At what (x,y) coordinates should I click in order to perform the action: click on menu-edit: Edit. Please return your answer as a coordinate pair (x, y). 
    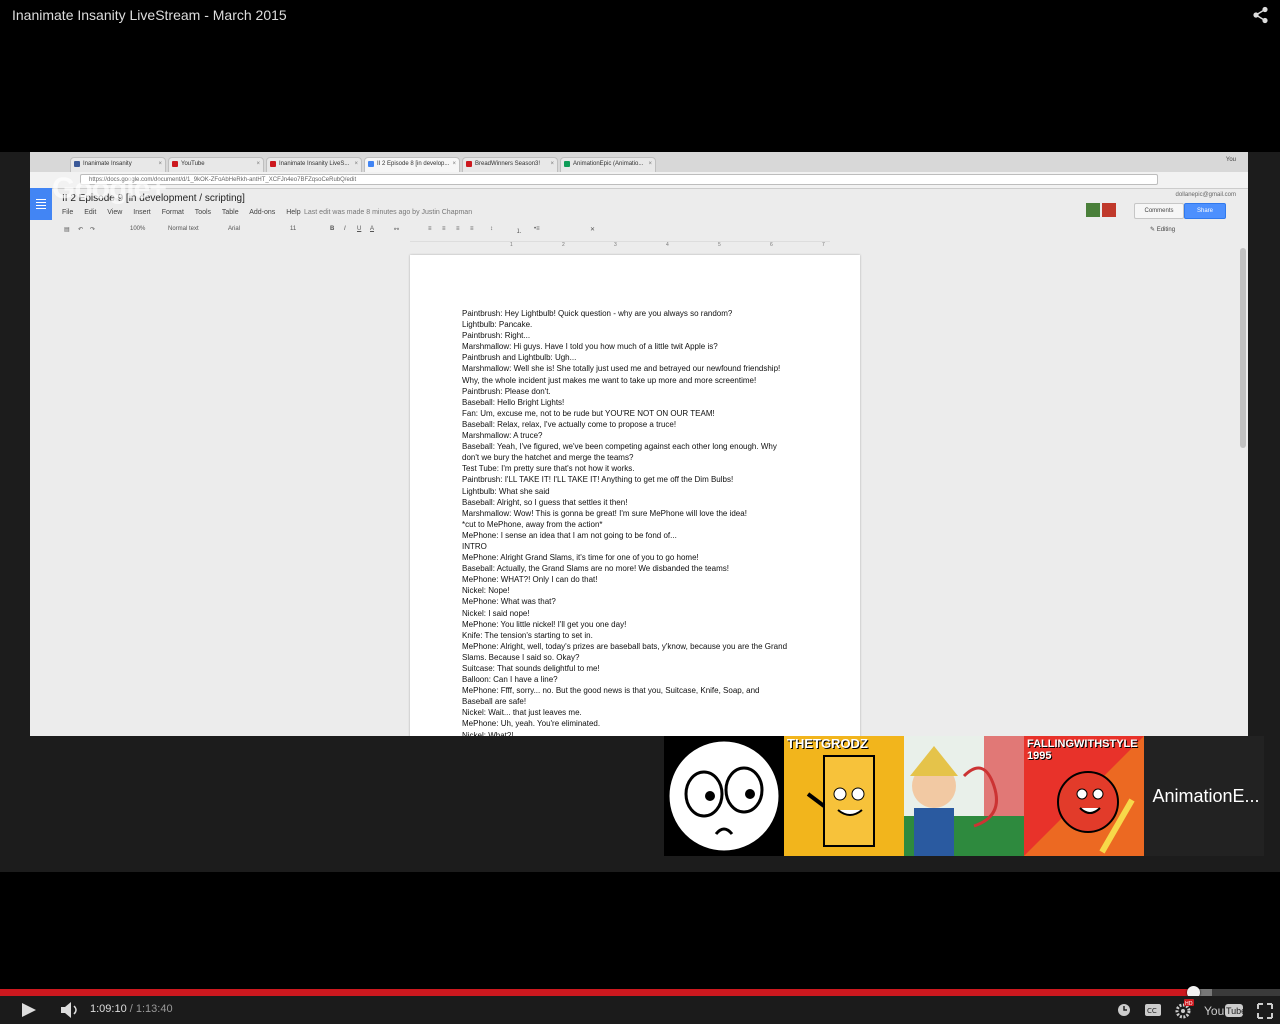
    Looking at the image, I should click on (90, 212).